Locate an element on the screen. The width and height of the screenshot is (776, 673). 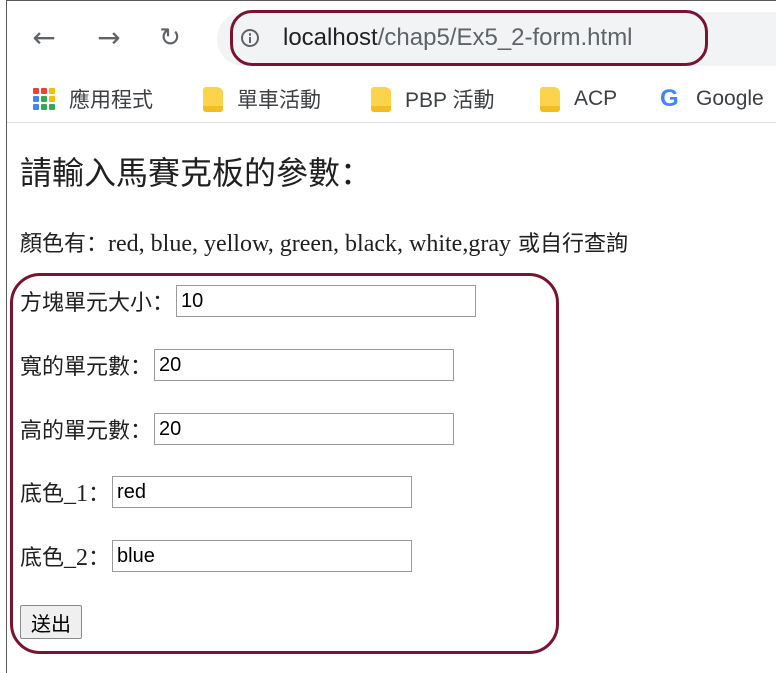
base-color-2-label: 底色_2： is located at coordinates (65, 556).